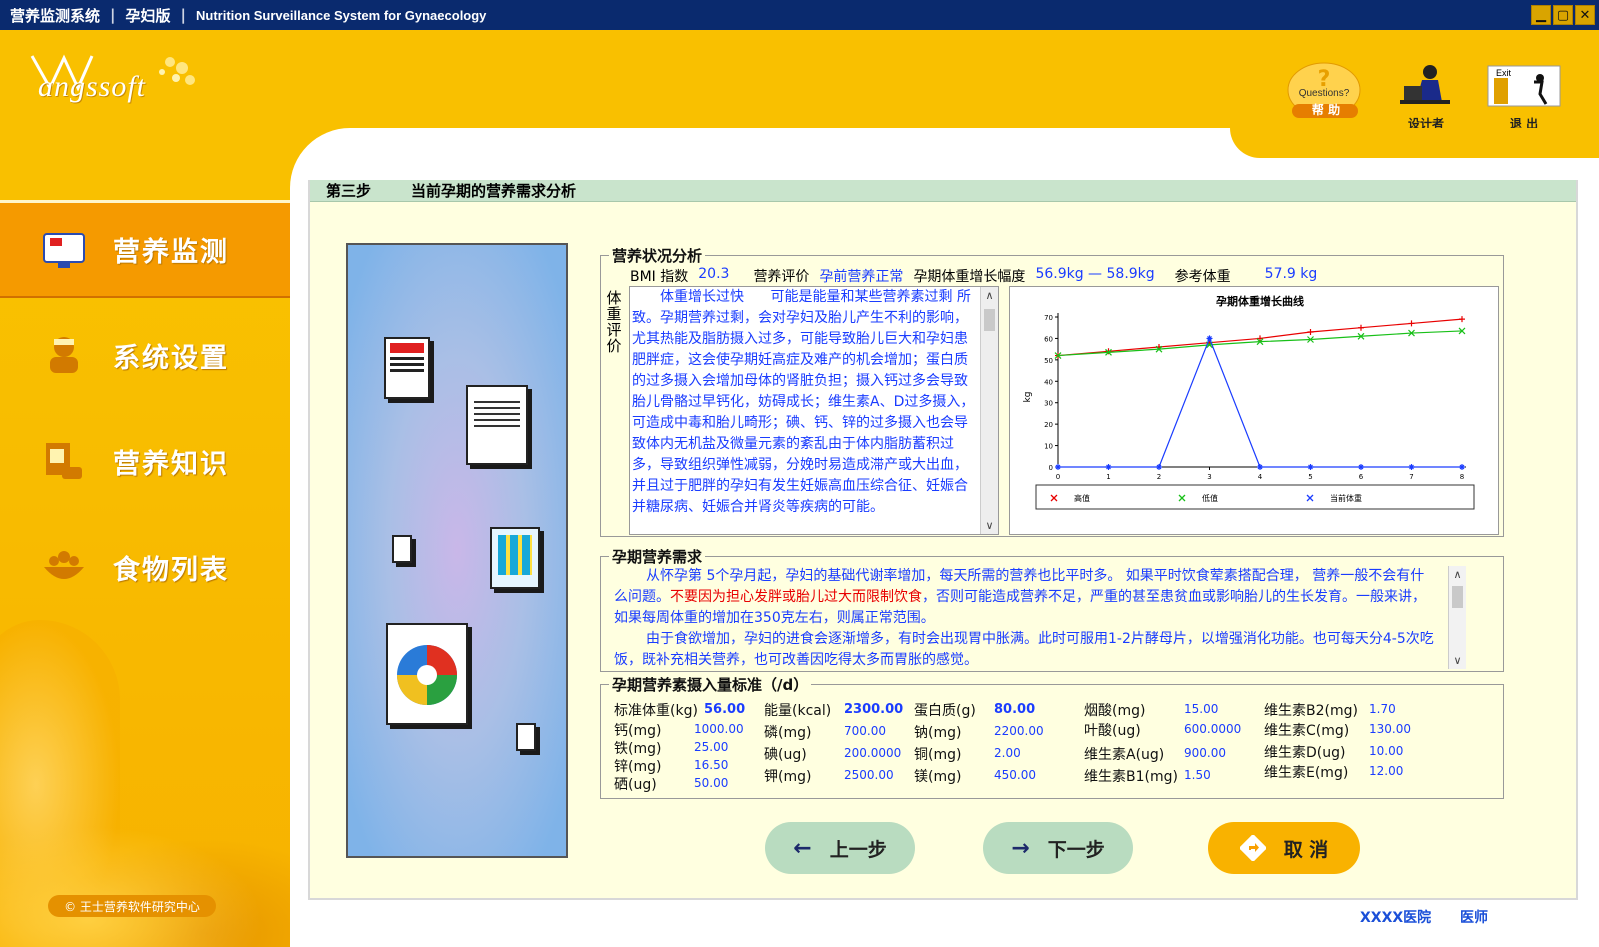 Image resolution: width=1599 pixels, height=947 pixels. I want to click on chart-y-tick-label: 70, so click(1048, 318).